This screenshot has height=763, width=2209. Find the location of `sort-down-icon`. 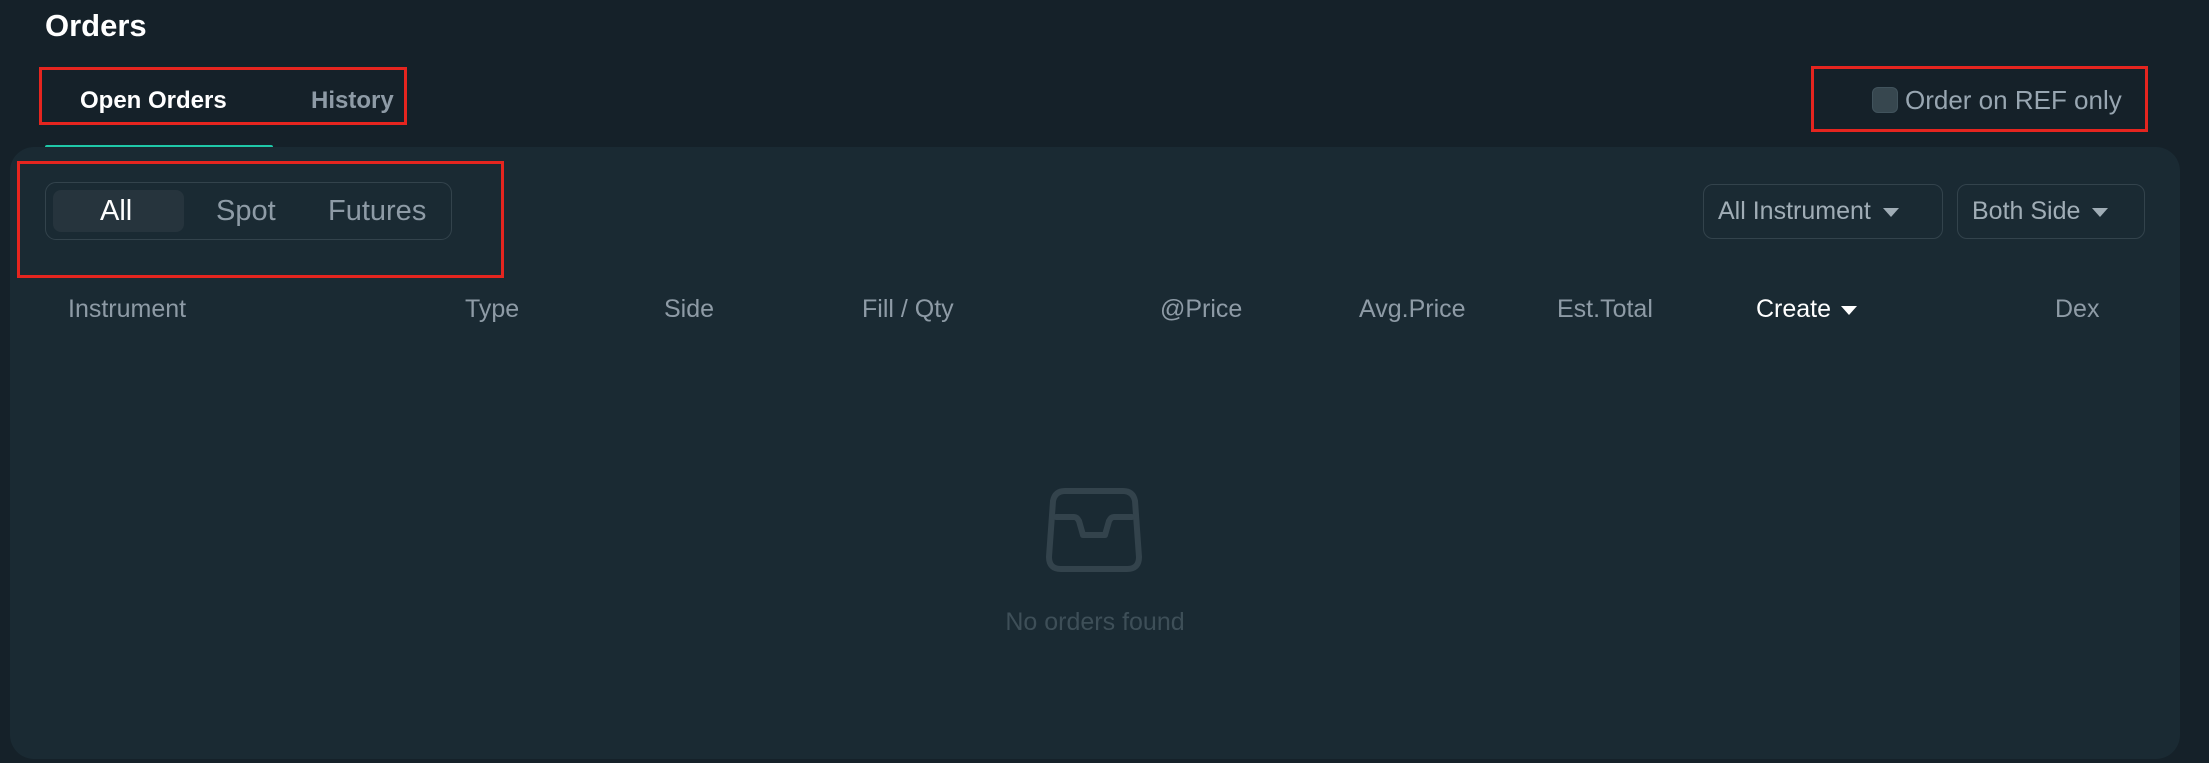

sort-down-icon is located at coordinates (1849, 310).